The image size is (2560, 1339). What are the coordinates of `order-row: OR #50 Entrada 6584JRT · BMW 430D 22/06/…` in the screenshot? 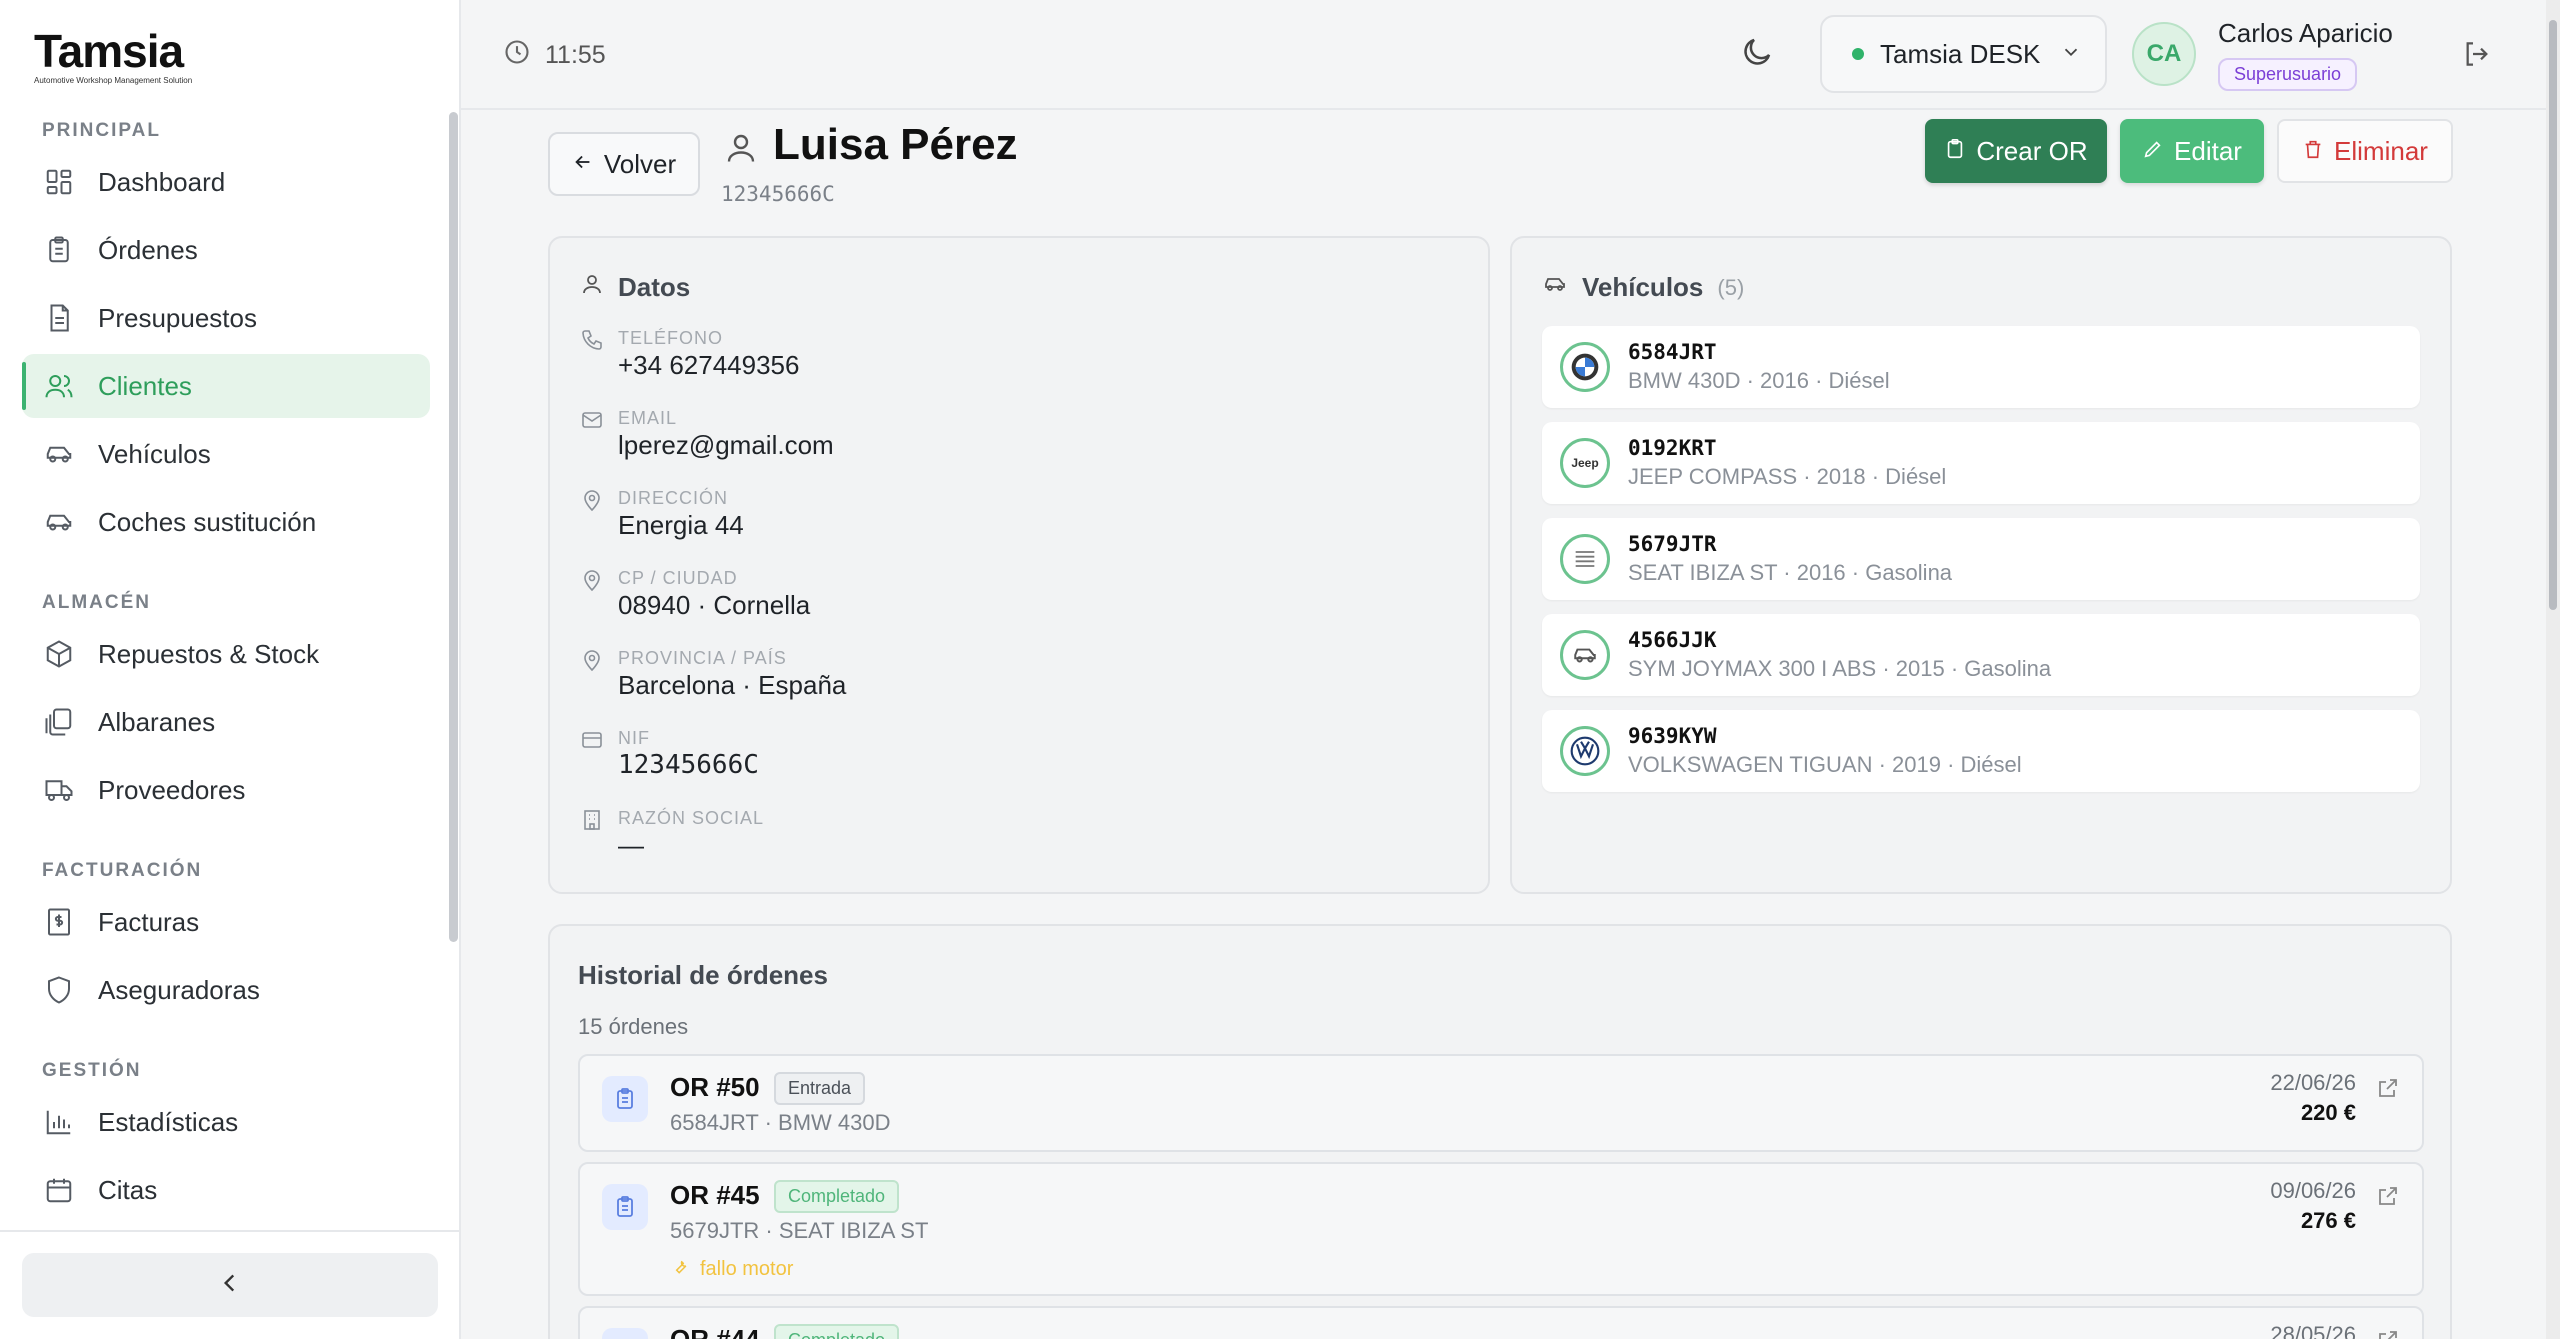 It's located at (1501, 1103).